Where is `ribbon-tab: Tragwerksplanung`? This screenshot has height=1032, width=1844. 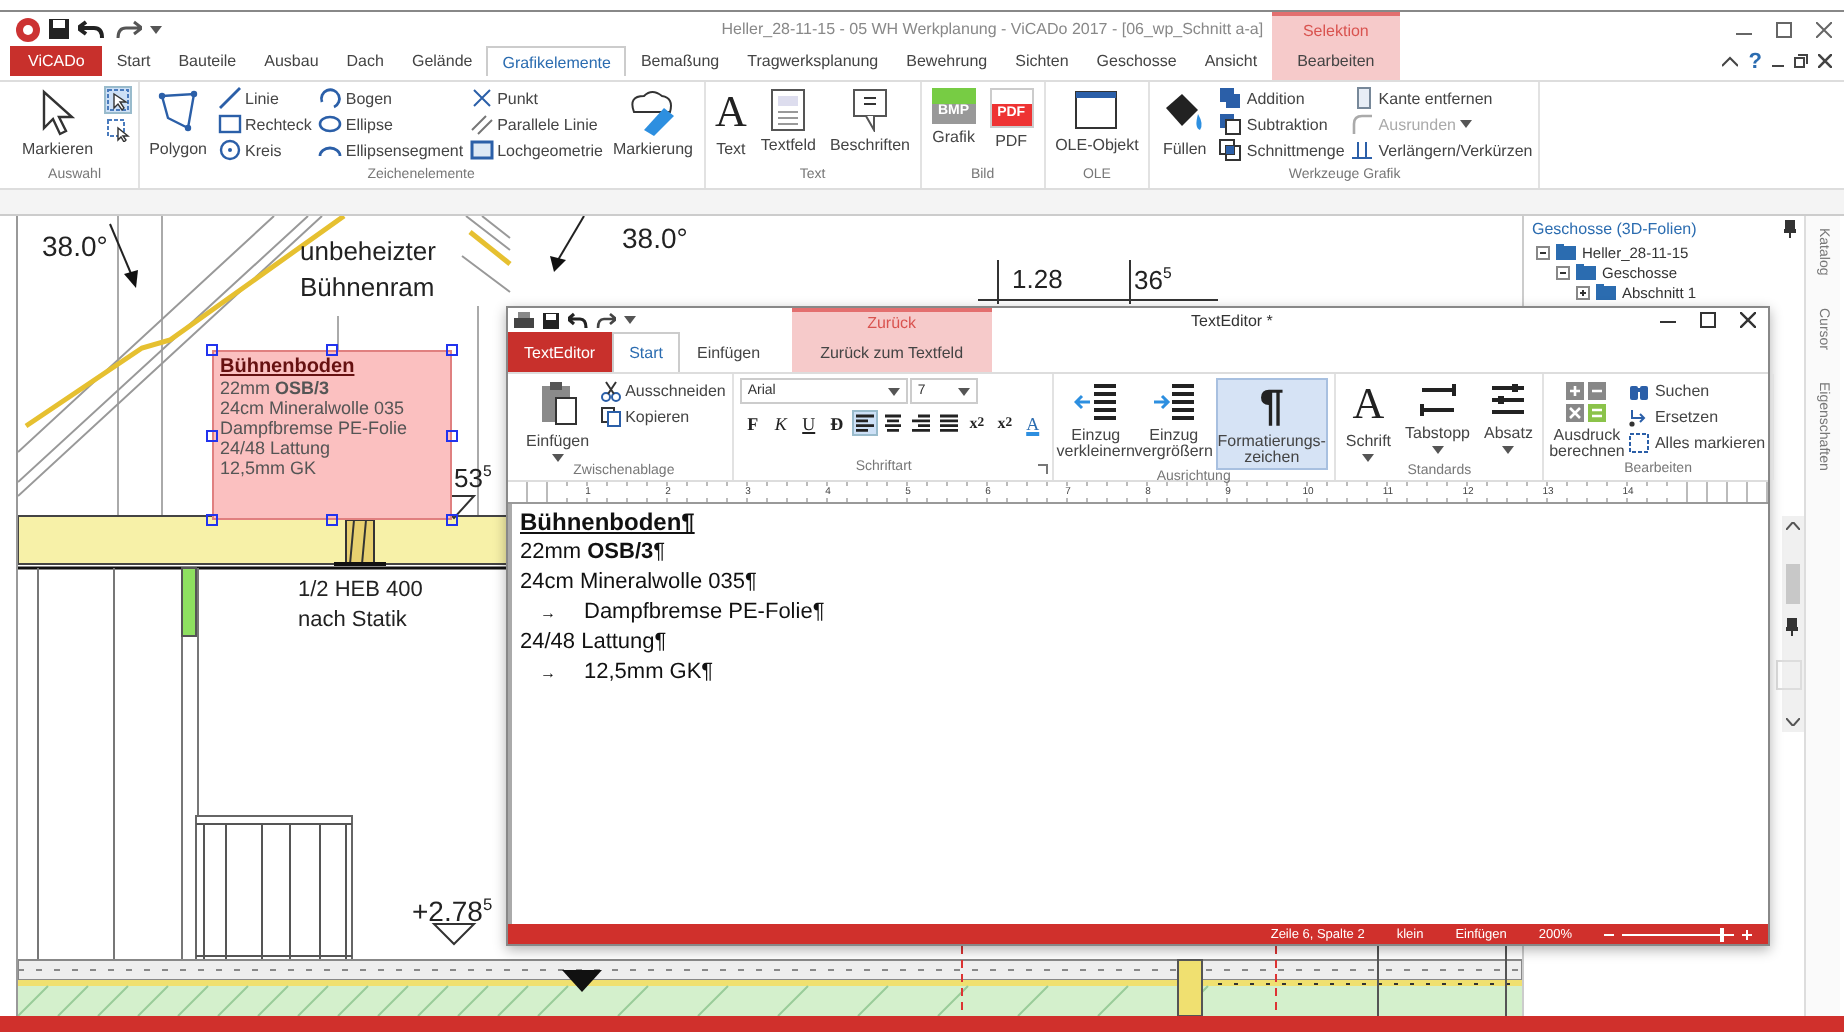
ribbon-tab: Tragwerksplanung is located at coordinates (813, 61).